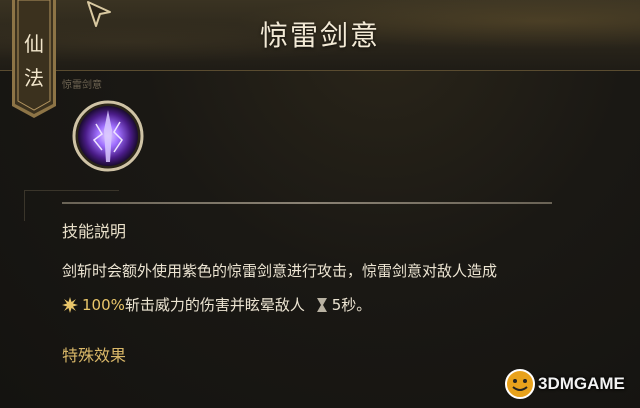 The height and width of the screenshot is (408, 640). What do you see at coordinates (103, 305) in the screenshot?
I see `damage-percent: 100%` at bounding box center [103, 305].